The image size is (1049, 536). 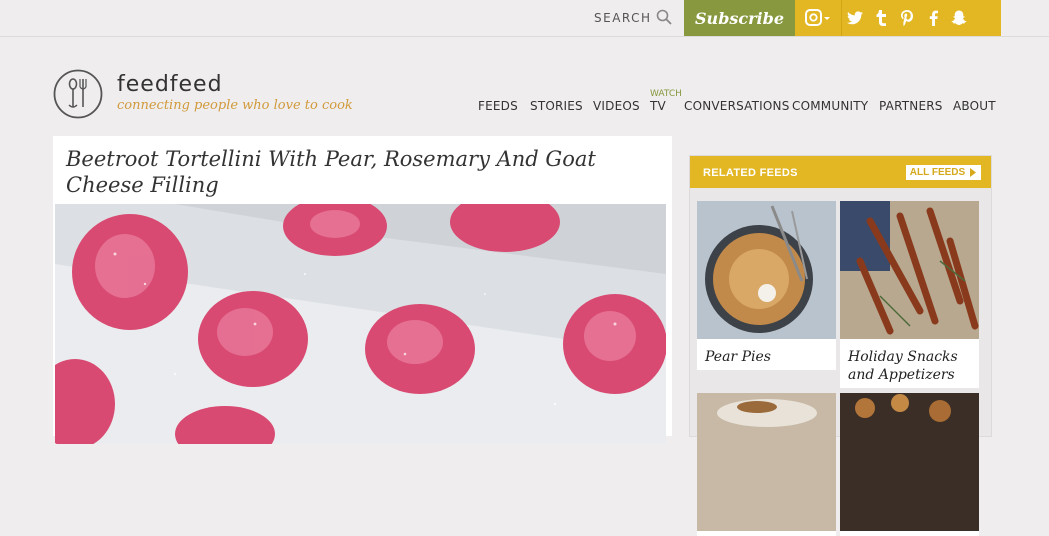 I want to click on holiday-snacks-image, so click(x=909, y=270).